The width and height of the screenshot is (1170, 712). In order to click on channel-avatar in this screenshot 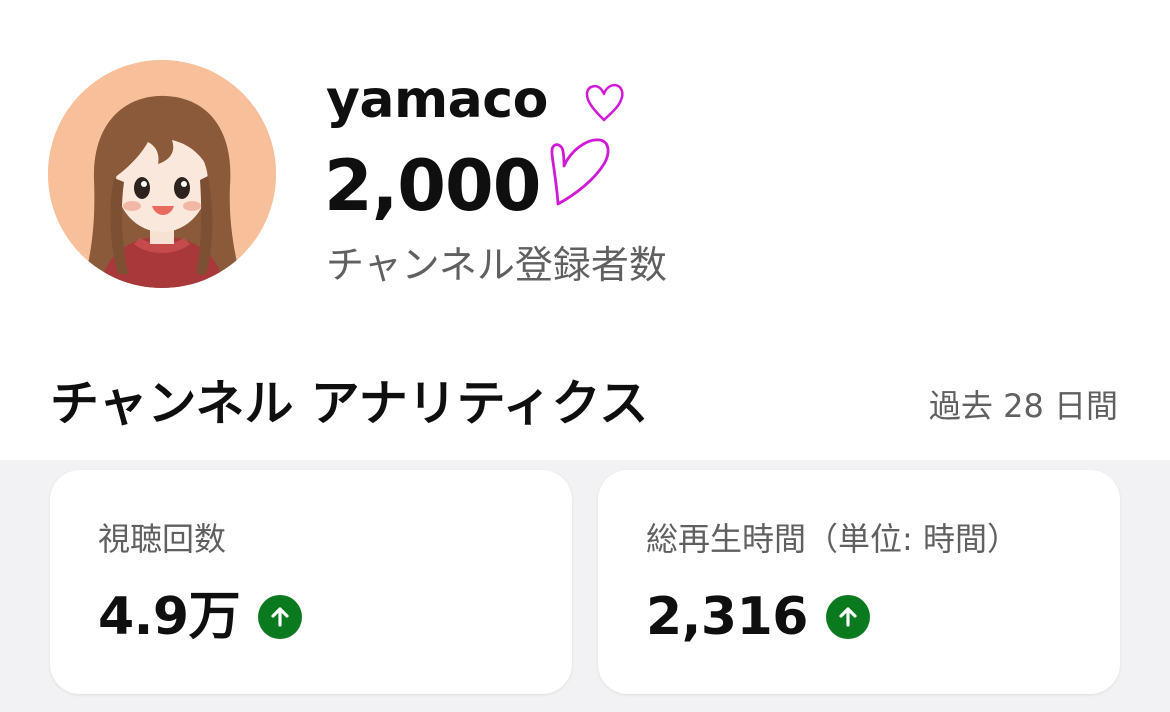, I will do `click(162, 174)`.